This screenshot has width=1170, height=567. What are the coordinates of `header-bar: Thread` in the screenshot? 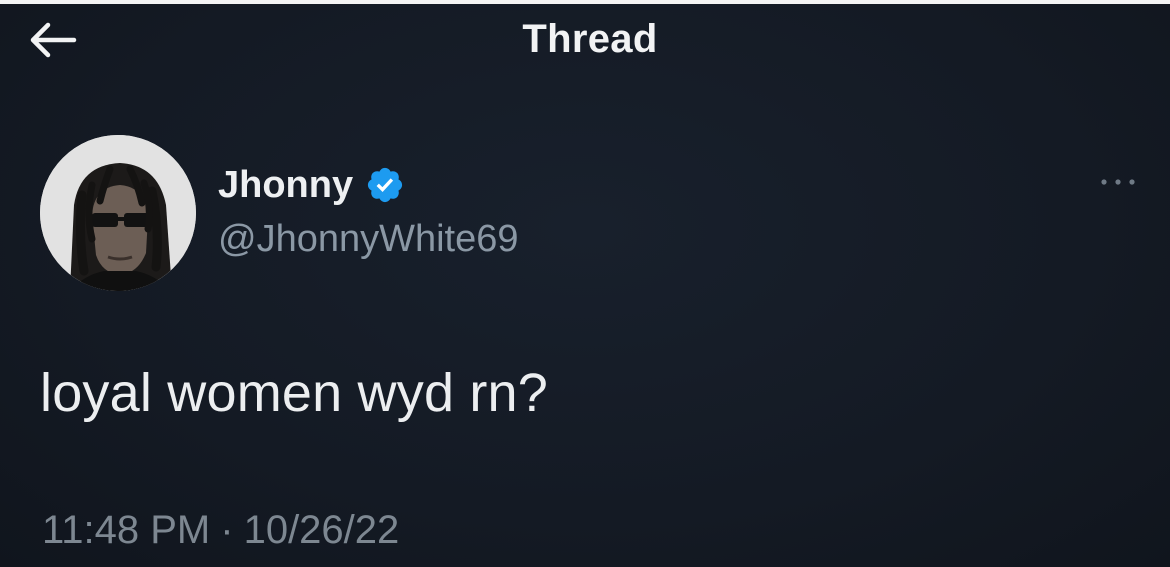 It's located at (585, 39).